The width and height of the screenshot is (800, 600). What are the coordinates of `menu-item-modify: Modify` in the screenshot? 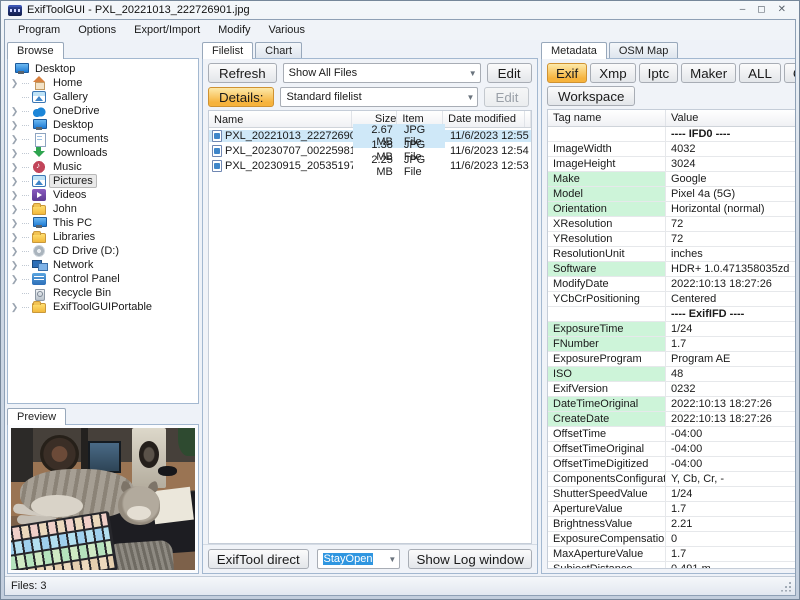 It's located at (234, 30).